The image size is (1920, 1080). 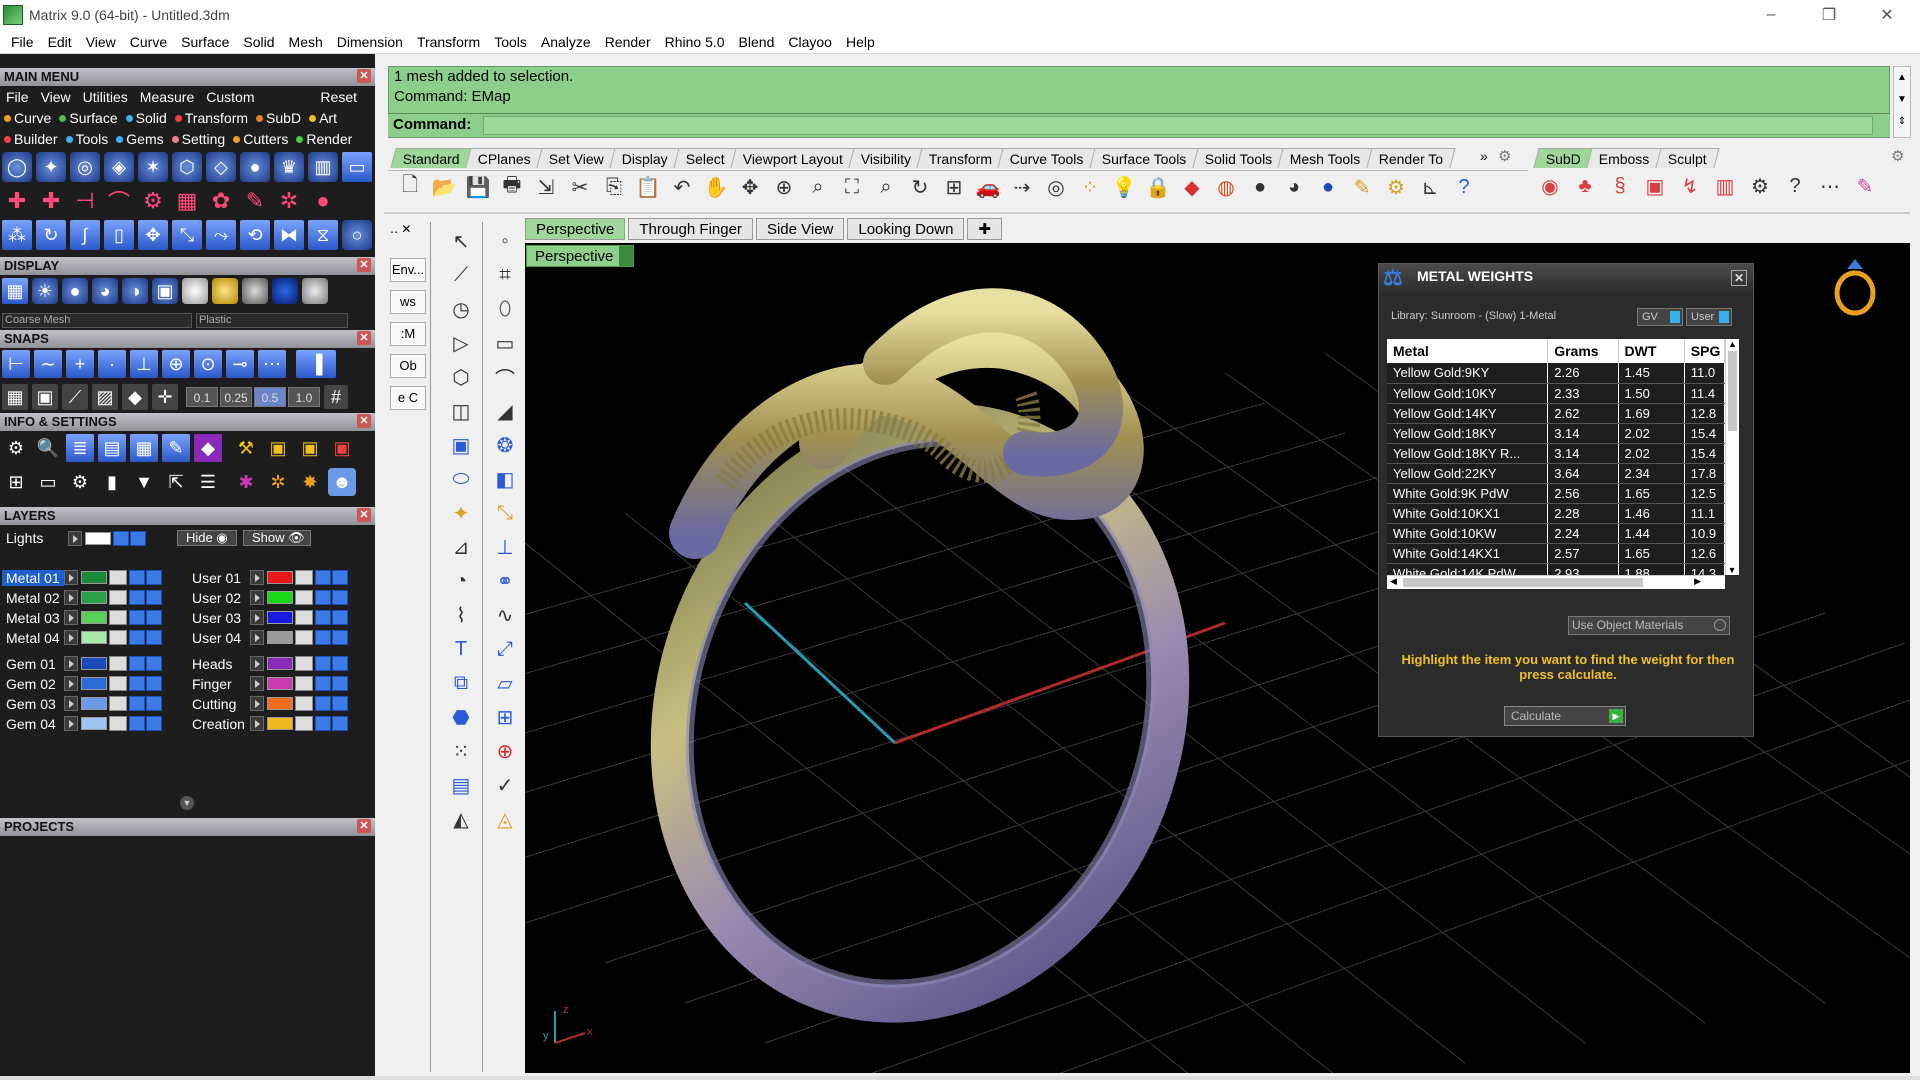 What do you see at coordinates (960, 158) in the screenshot?
I see `toolbar-tab-transform: Transform` at bounding box center [960, 158].